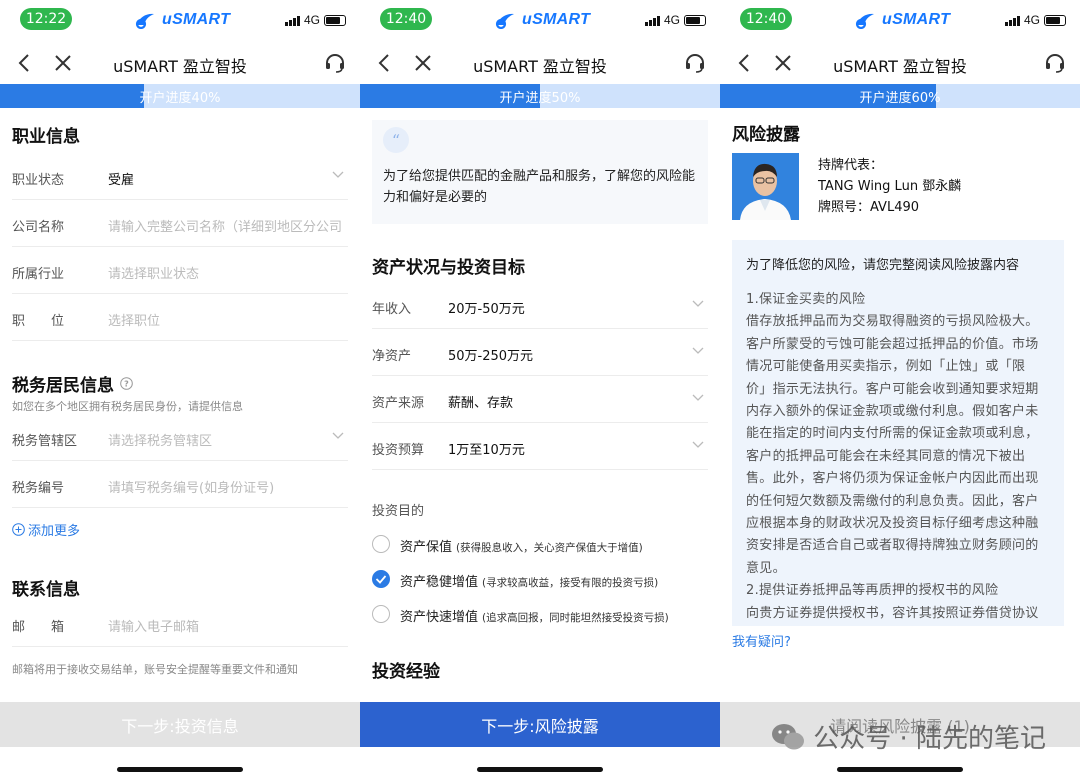  Describe the element at coordinates (540, 352) in the screenshot. I see `field-net-assets: 净资产 50万-250万元` at that location.